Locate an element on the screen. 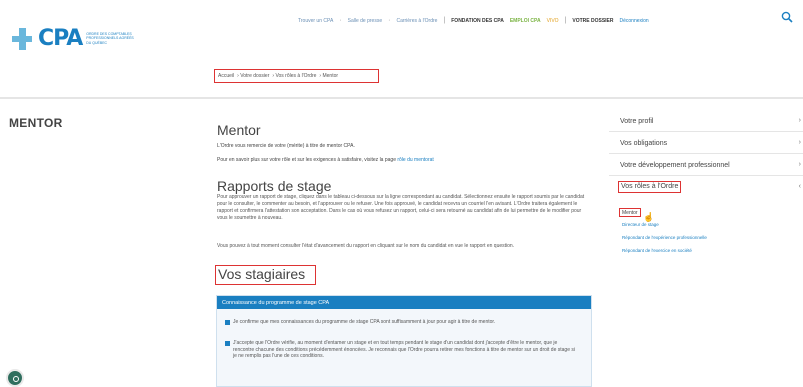 The image size is (803, 387). stagiaires-heading: Vos stagiaires is located at coordinates (262, 274).